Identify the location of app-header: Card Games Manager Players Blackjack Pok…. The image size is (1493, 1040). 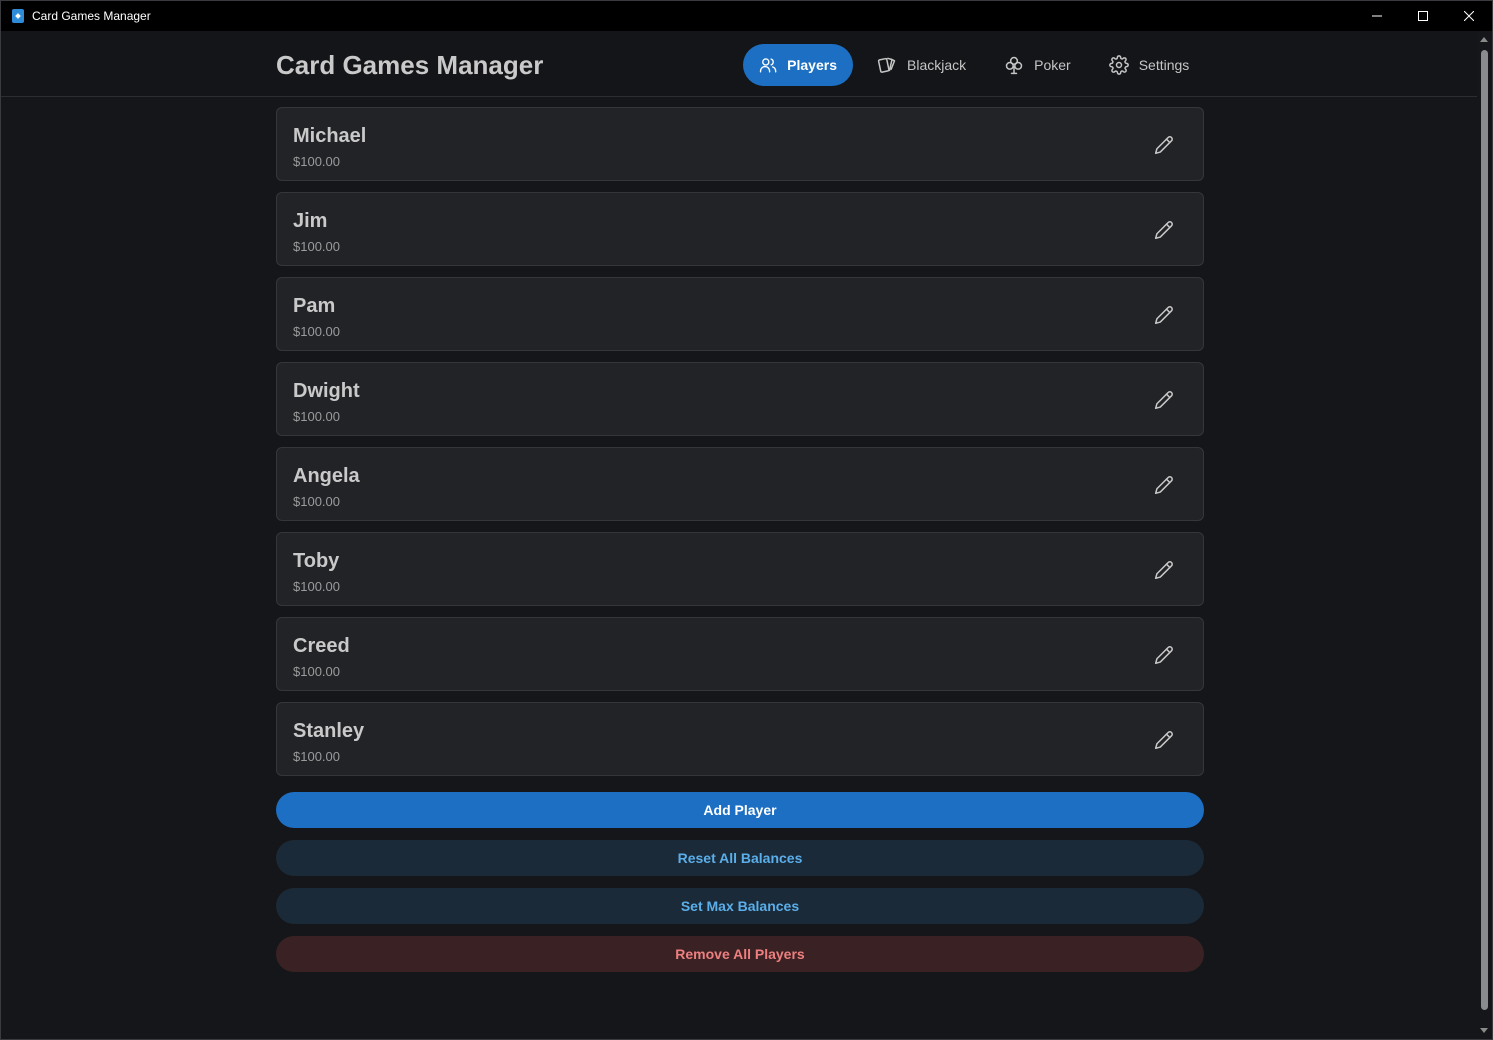
(739, 64).